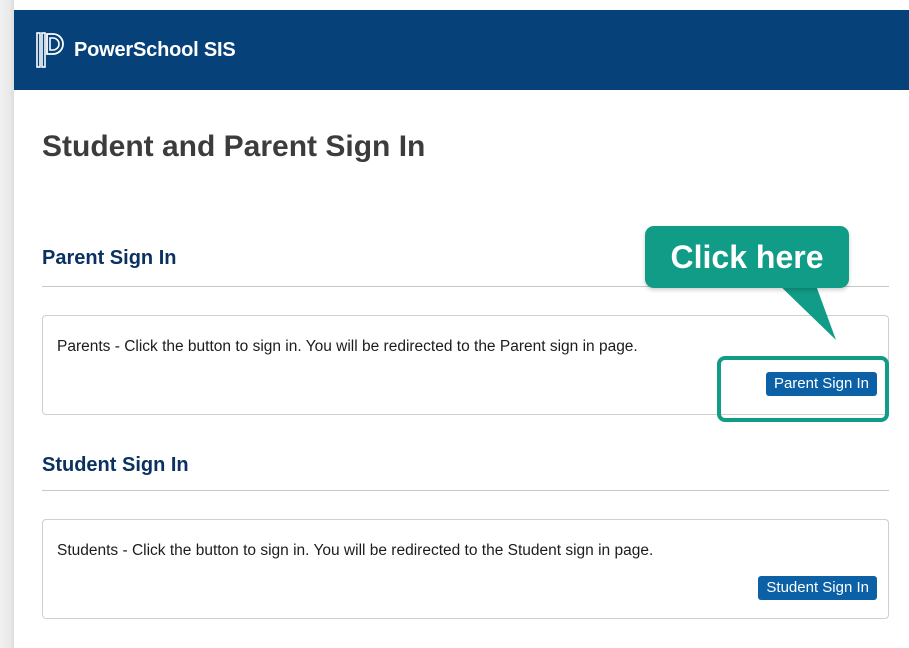  What do you see at coordinates (51, 50) in the screenshot?
I see `powerschool-logo-icon` at bounding box center [51, 50].